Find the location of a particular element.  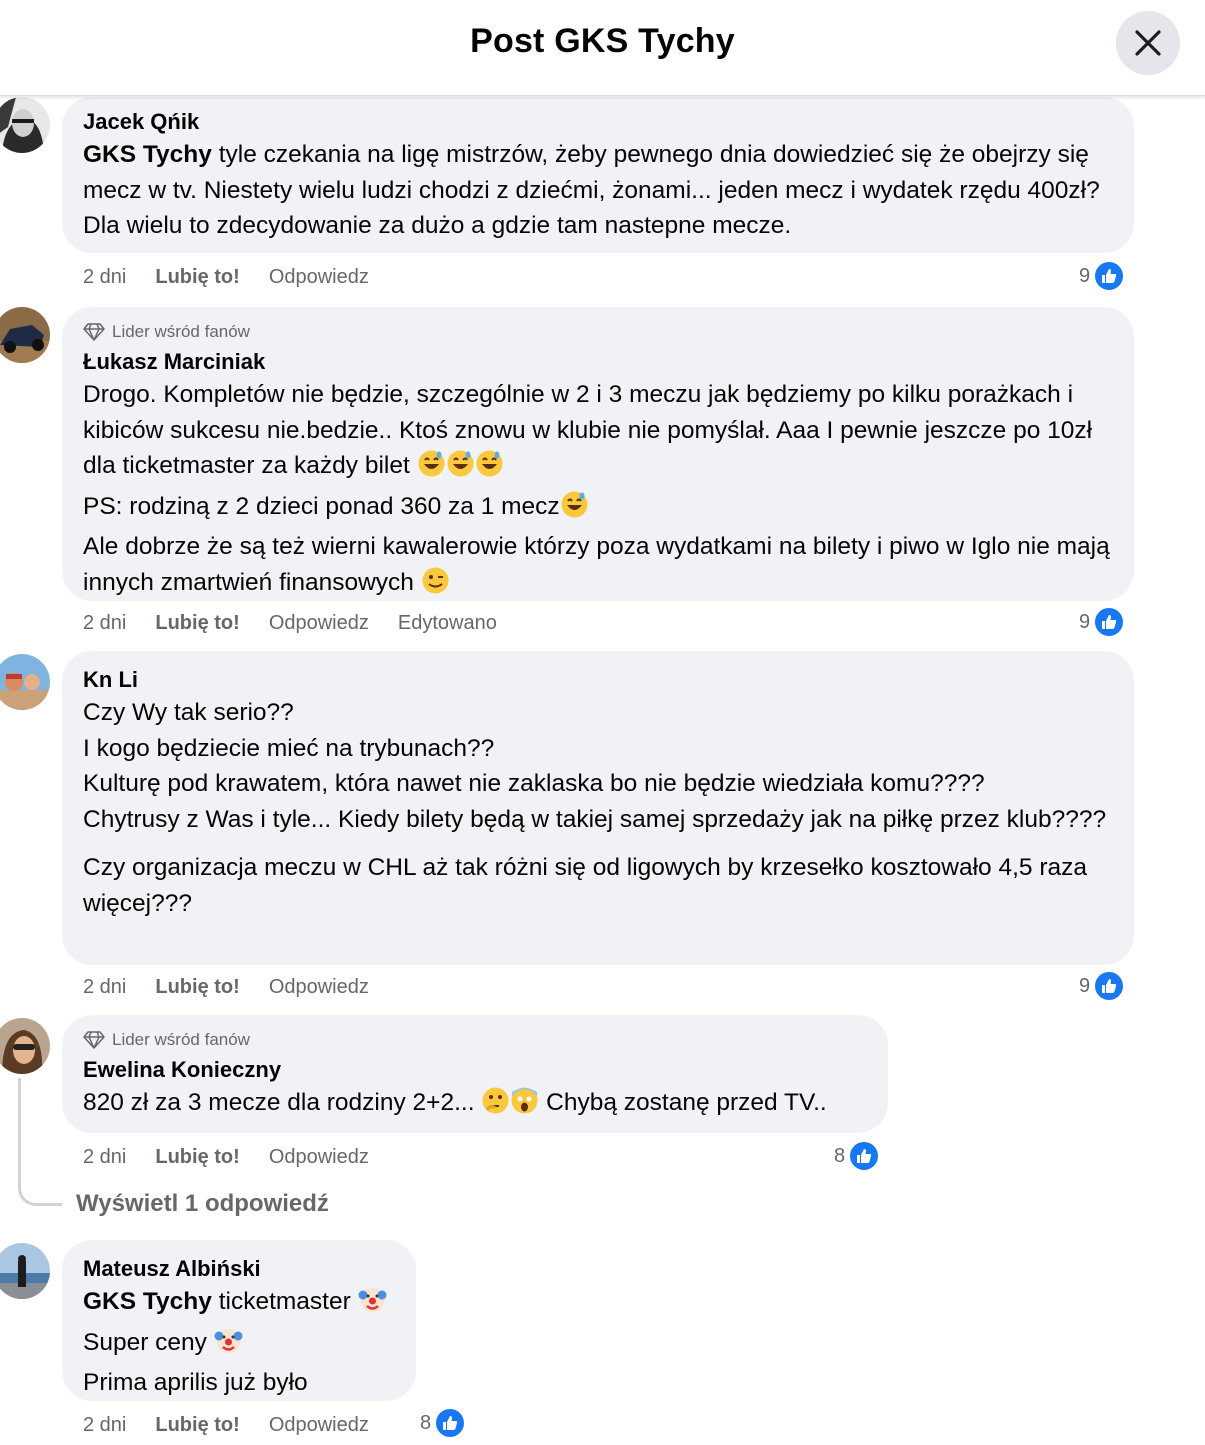

face-screaming-emoji is located at coordinates (524, 1106).